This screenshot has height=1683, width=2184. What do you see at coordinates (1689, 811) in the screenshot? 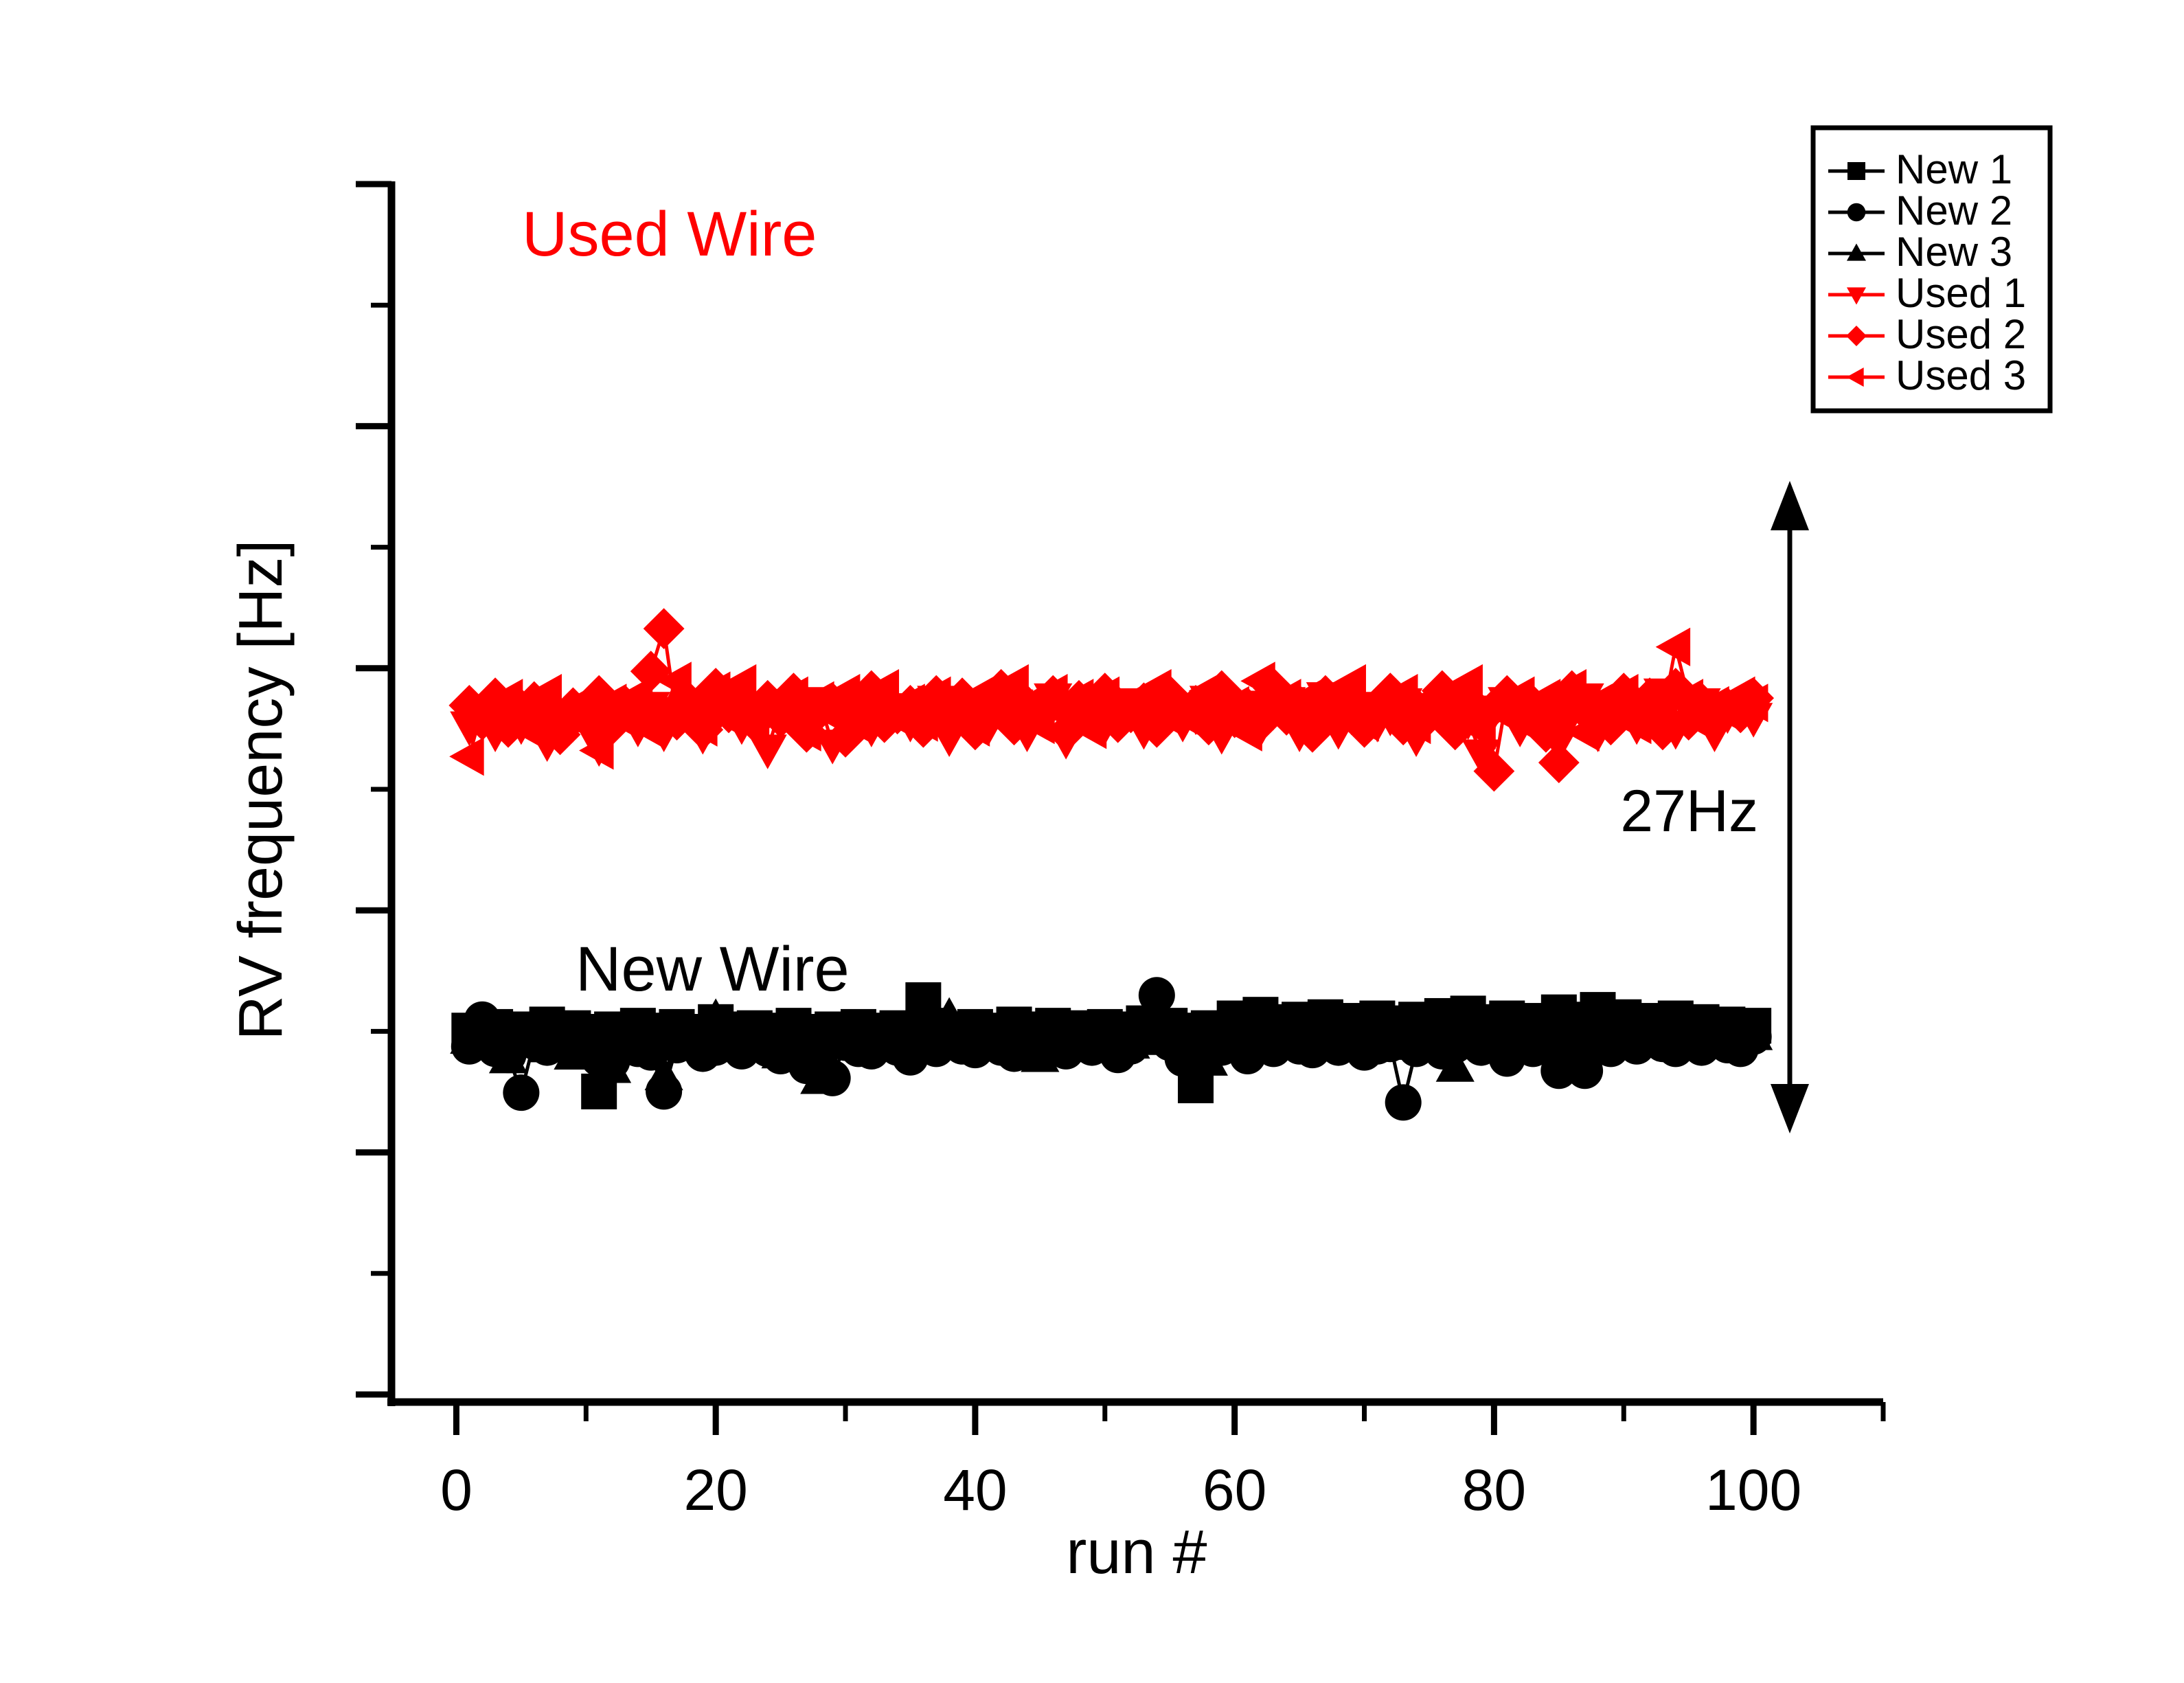
I see `gap-label-27hz: 27Hz` at bounding box center [1689, 811].